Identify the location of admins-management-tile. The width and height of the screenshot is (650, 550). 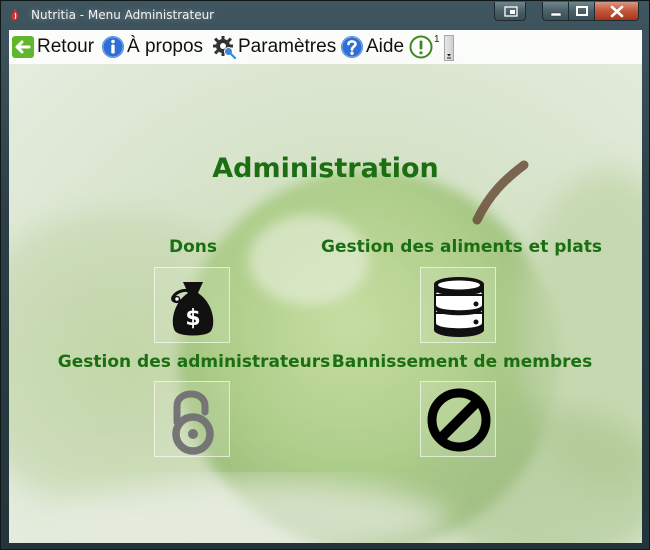
(192, 419).